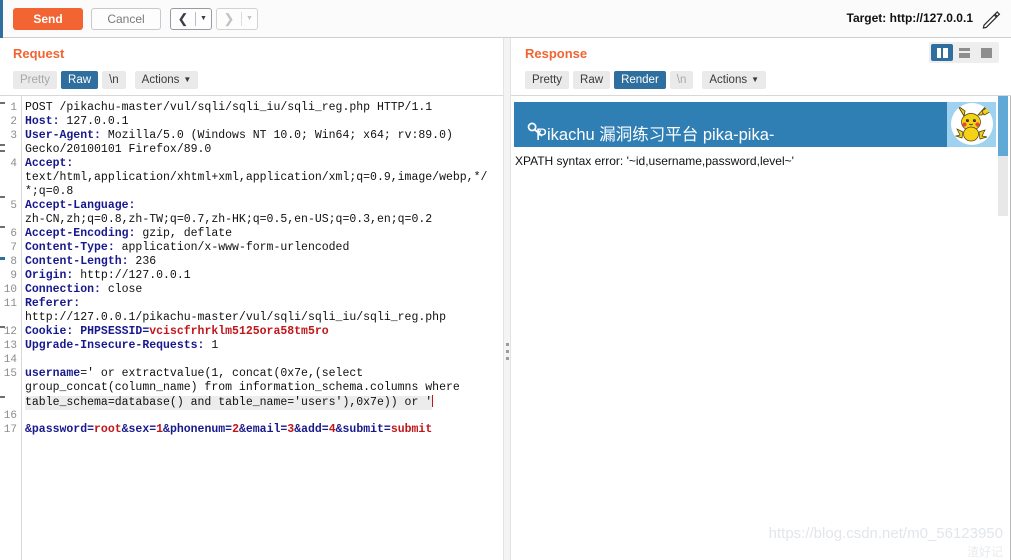  I want to click on pencil-icon, so click(991, 19).